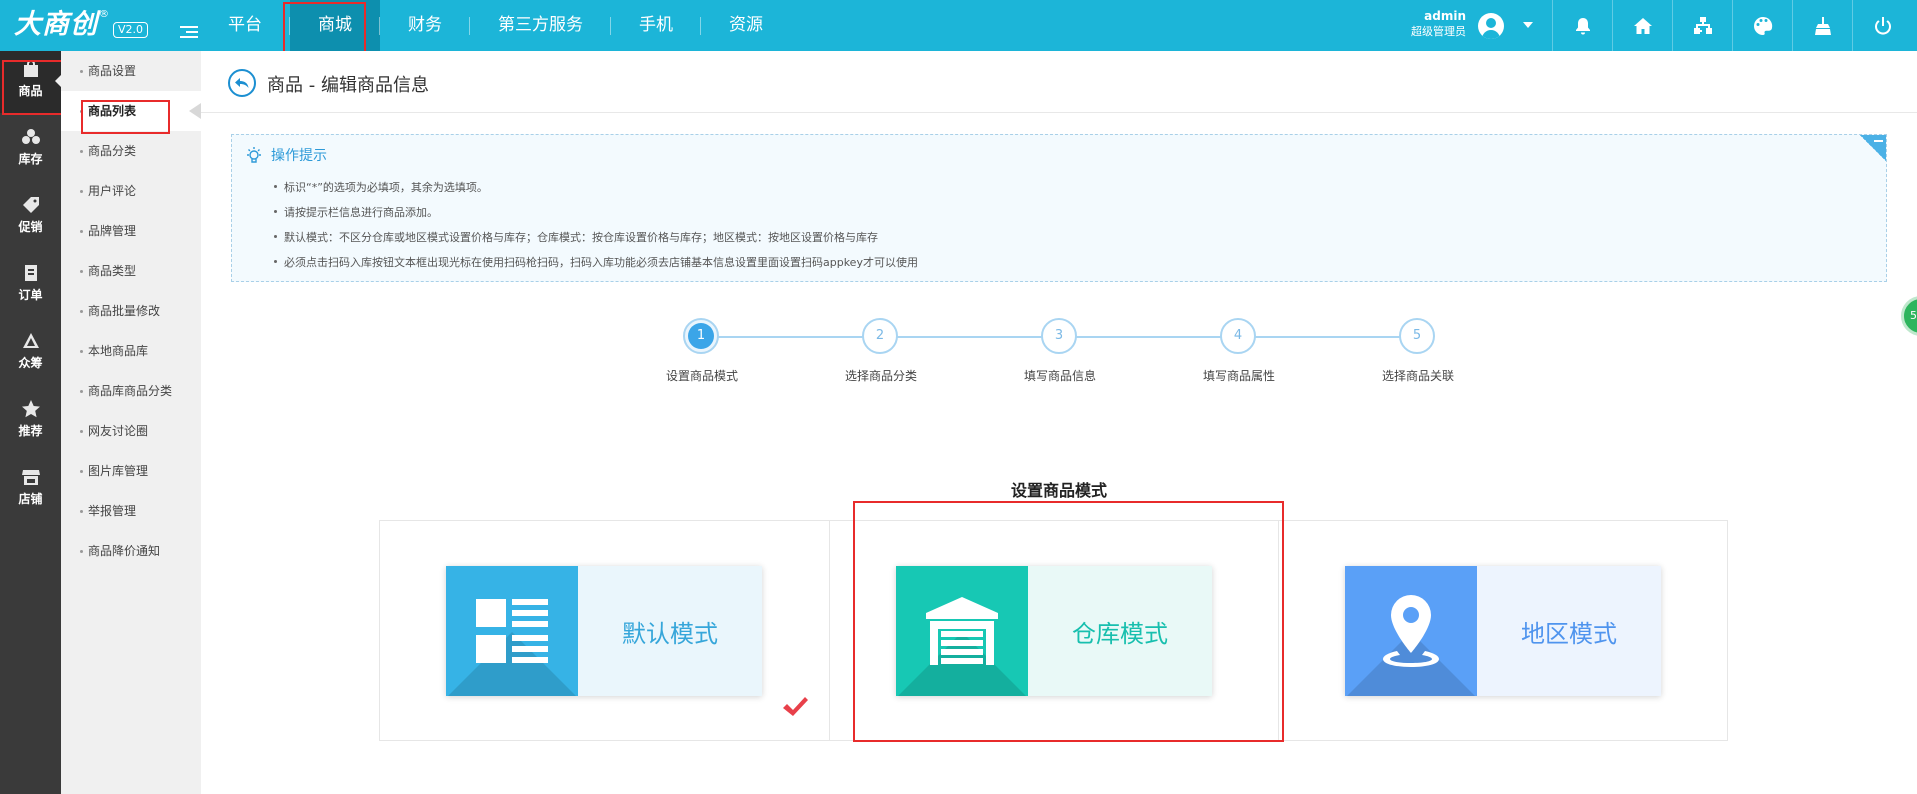 This screenshot has width=1917, height=794. What do you see at coordinates (1417, 336) in the screenshot?
I see `step-5-circle: 5` at bounding box center [1417, 336].